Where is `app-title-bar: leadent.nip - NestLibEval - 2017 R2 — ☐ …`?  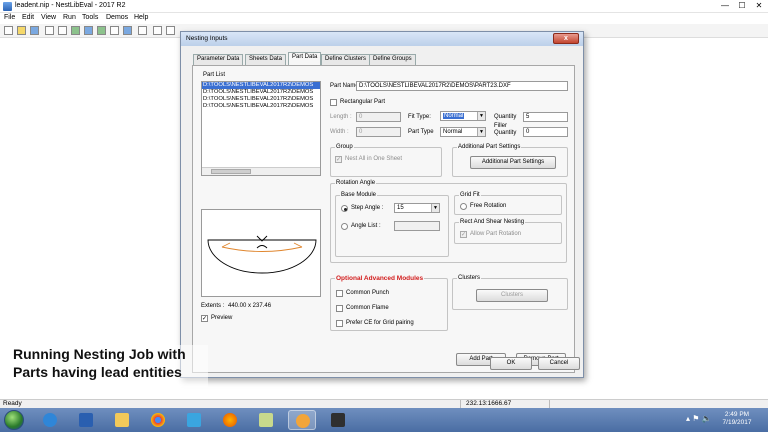 app-title-bar: leadent.nip - NestLibEval - 2017 R2 — ☐ … is located at coordinates (384, 6).